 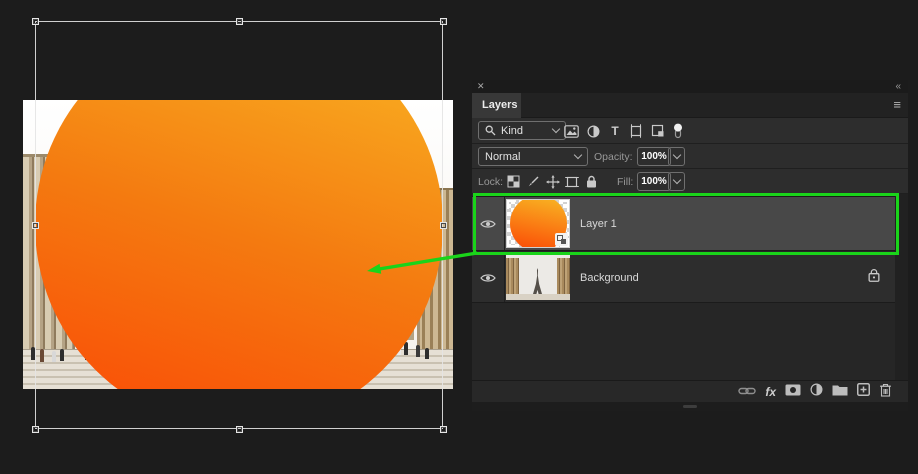 I want to click on background-name: Background, so click(x=609, y=277).